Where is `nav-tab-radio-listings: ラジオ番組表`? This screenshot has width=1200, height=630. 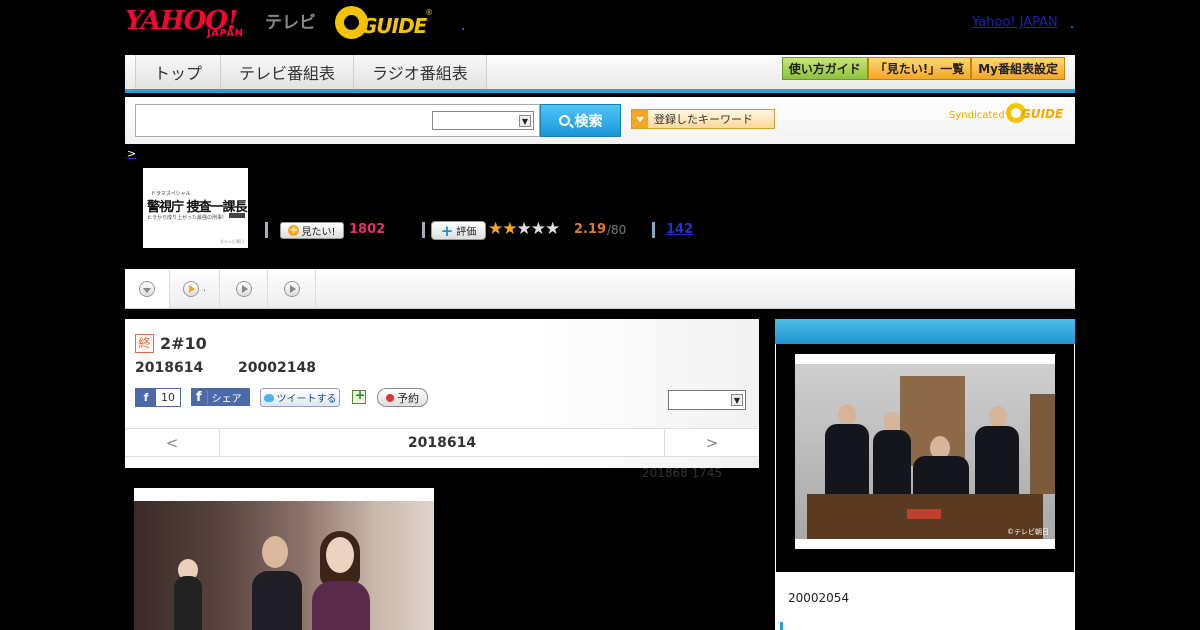
nav-tab-radio-listings: ラジオ番組表 is located at coordinates (420, 72).